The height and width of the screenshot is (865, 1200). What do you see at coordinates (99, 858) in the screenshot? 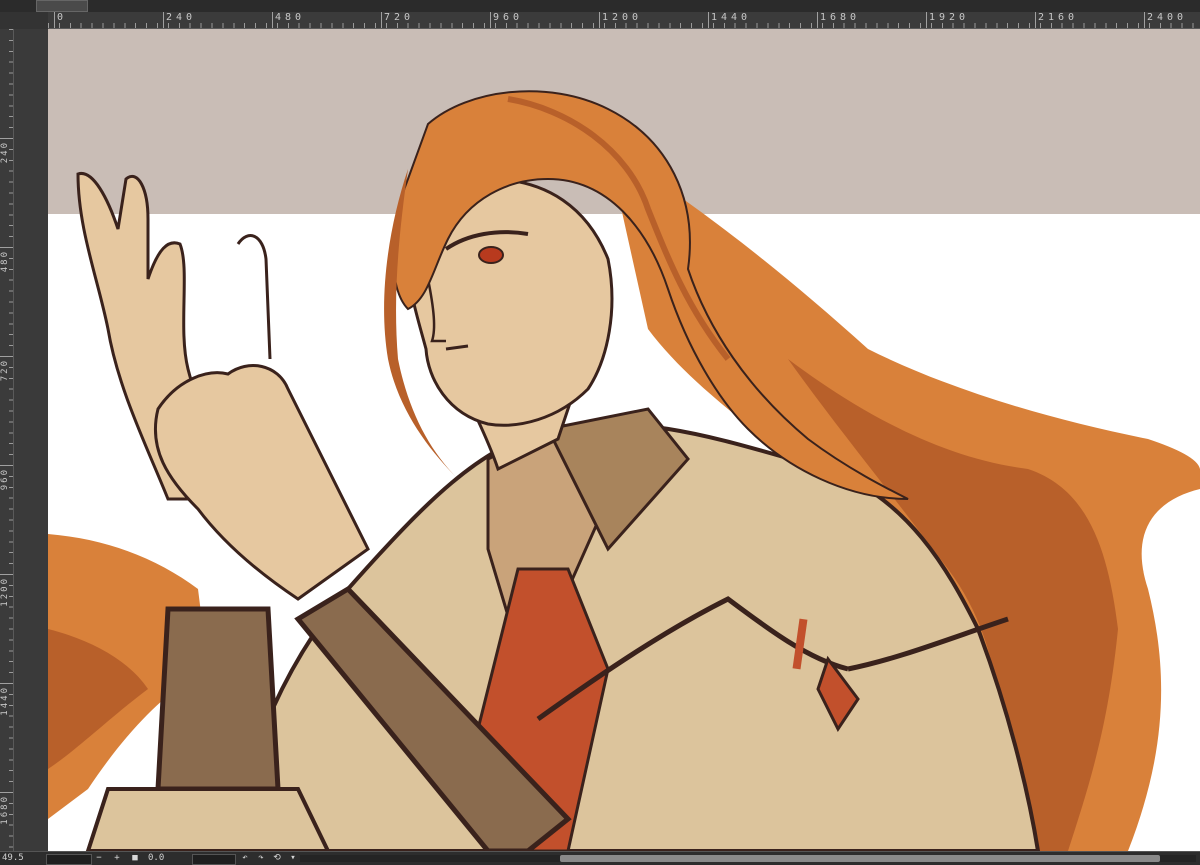
I see `zoom-out-button: −` at bounding box center [99, 858].